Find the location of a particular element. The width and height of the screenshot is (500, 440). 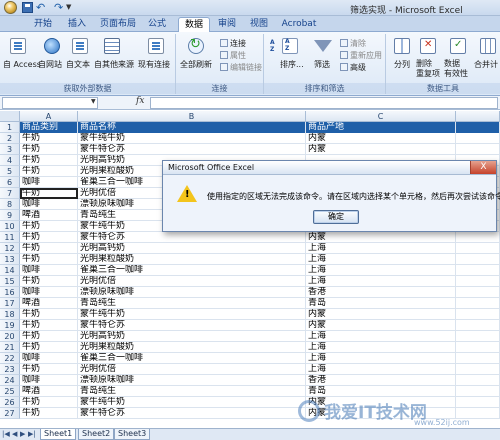

row-number: 14 is located at coordinates (10, 270).